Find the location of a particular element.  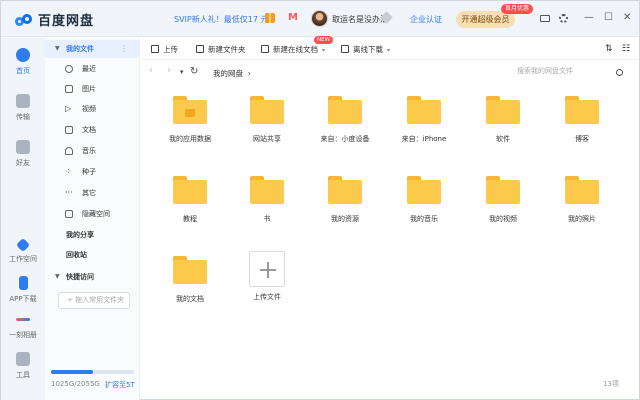

nav-friends: 好友 is located at coordinates (23, 154).